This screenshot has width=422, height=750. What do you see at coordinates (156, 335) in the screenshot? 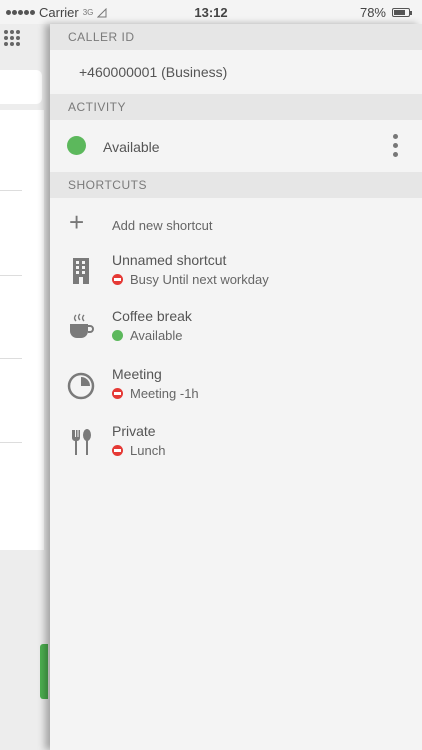
I see `shortcut-status-text: Available` at bounding box center [156, 335].